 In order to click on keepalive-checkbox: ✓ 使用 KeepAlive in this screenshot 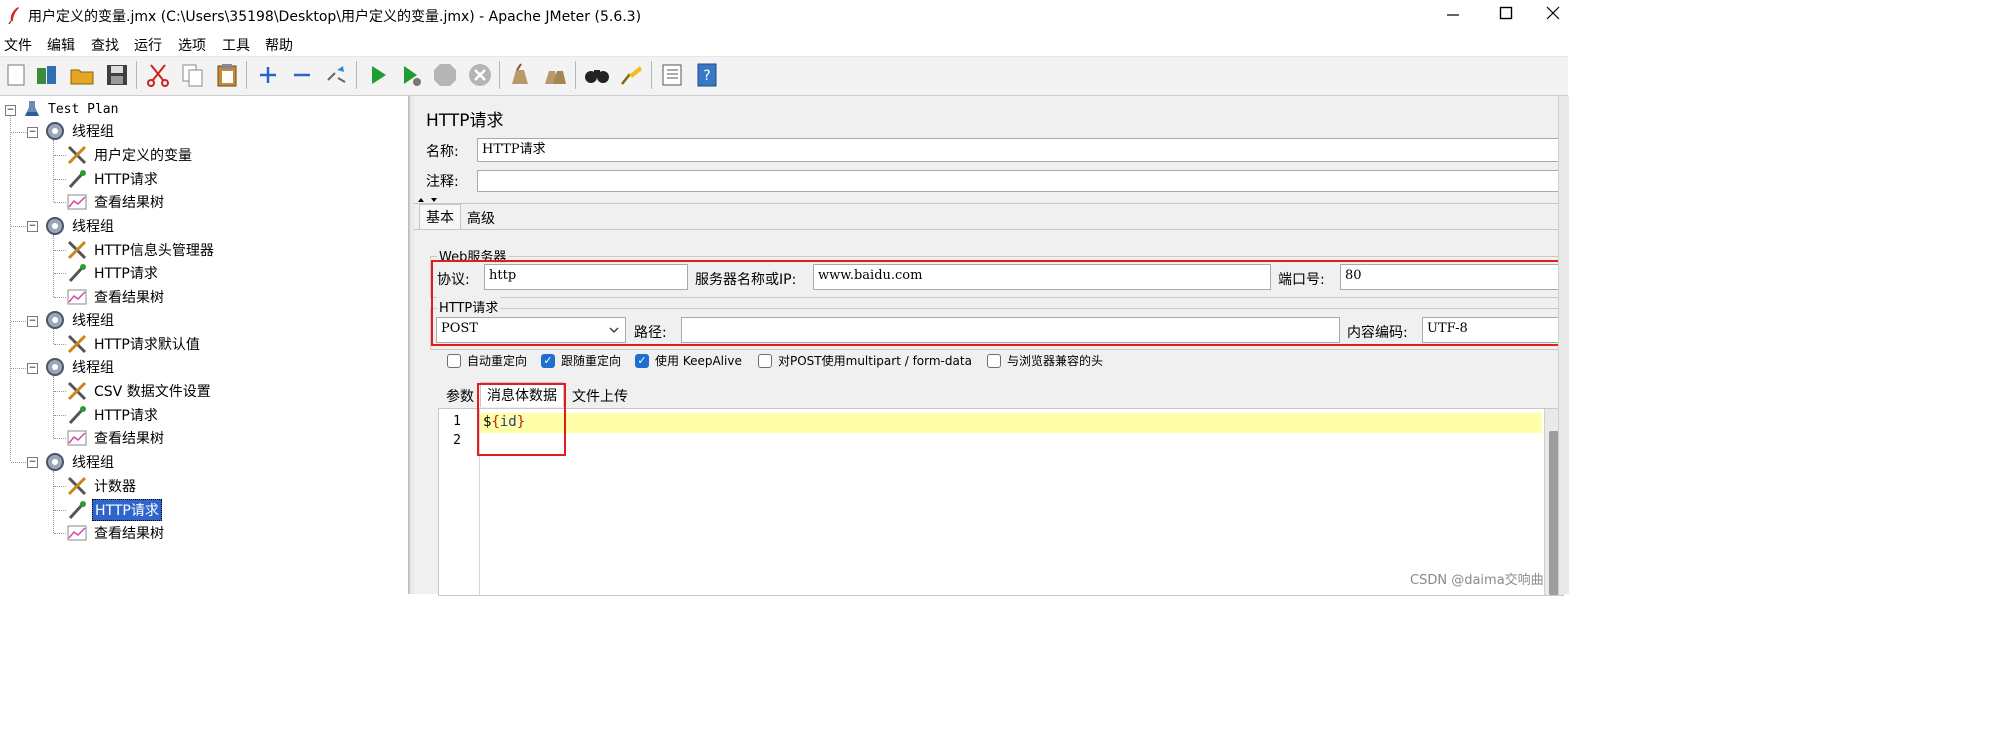, I will do `click(688, 360)`.